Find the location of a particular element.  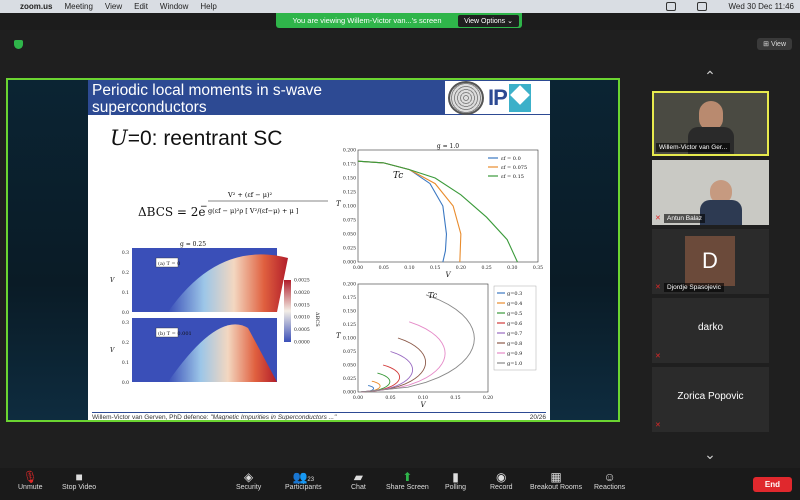

breakout-rooms-button: ▦ Breakout Rooms is located at coordinates (556, 480).